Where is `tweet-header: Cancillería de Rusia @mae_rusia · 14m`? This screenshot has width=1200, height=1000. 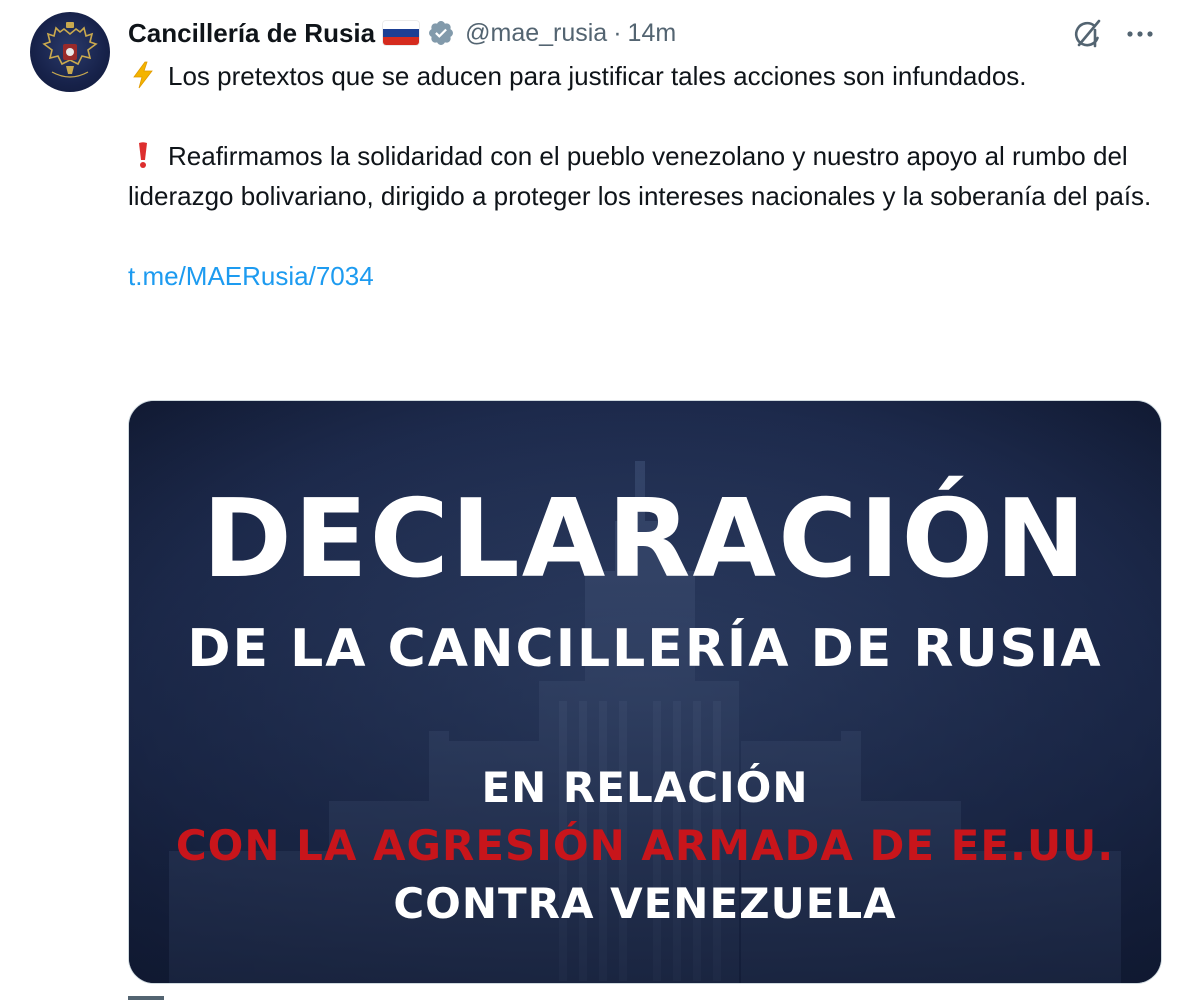
tweet-header: Cancillería de Rusia @mae_rusia · 14m is located at coordinates (402, 33).